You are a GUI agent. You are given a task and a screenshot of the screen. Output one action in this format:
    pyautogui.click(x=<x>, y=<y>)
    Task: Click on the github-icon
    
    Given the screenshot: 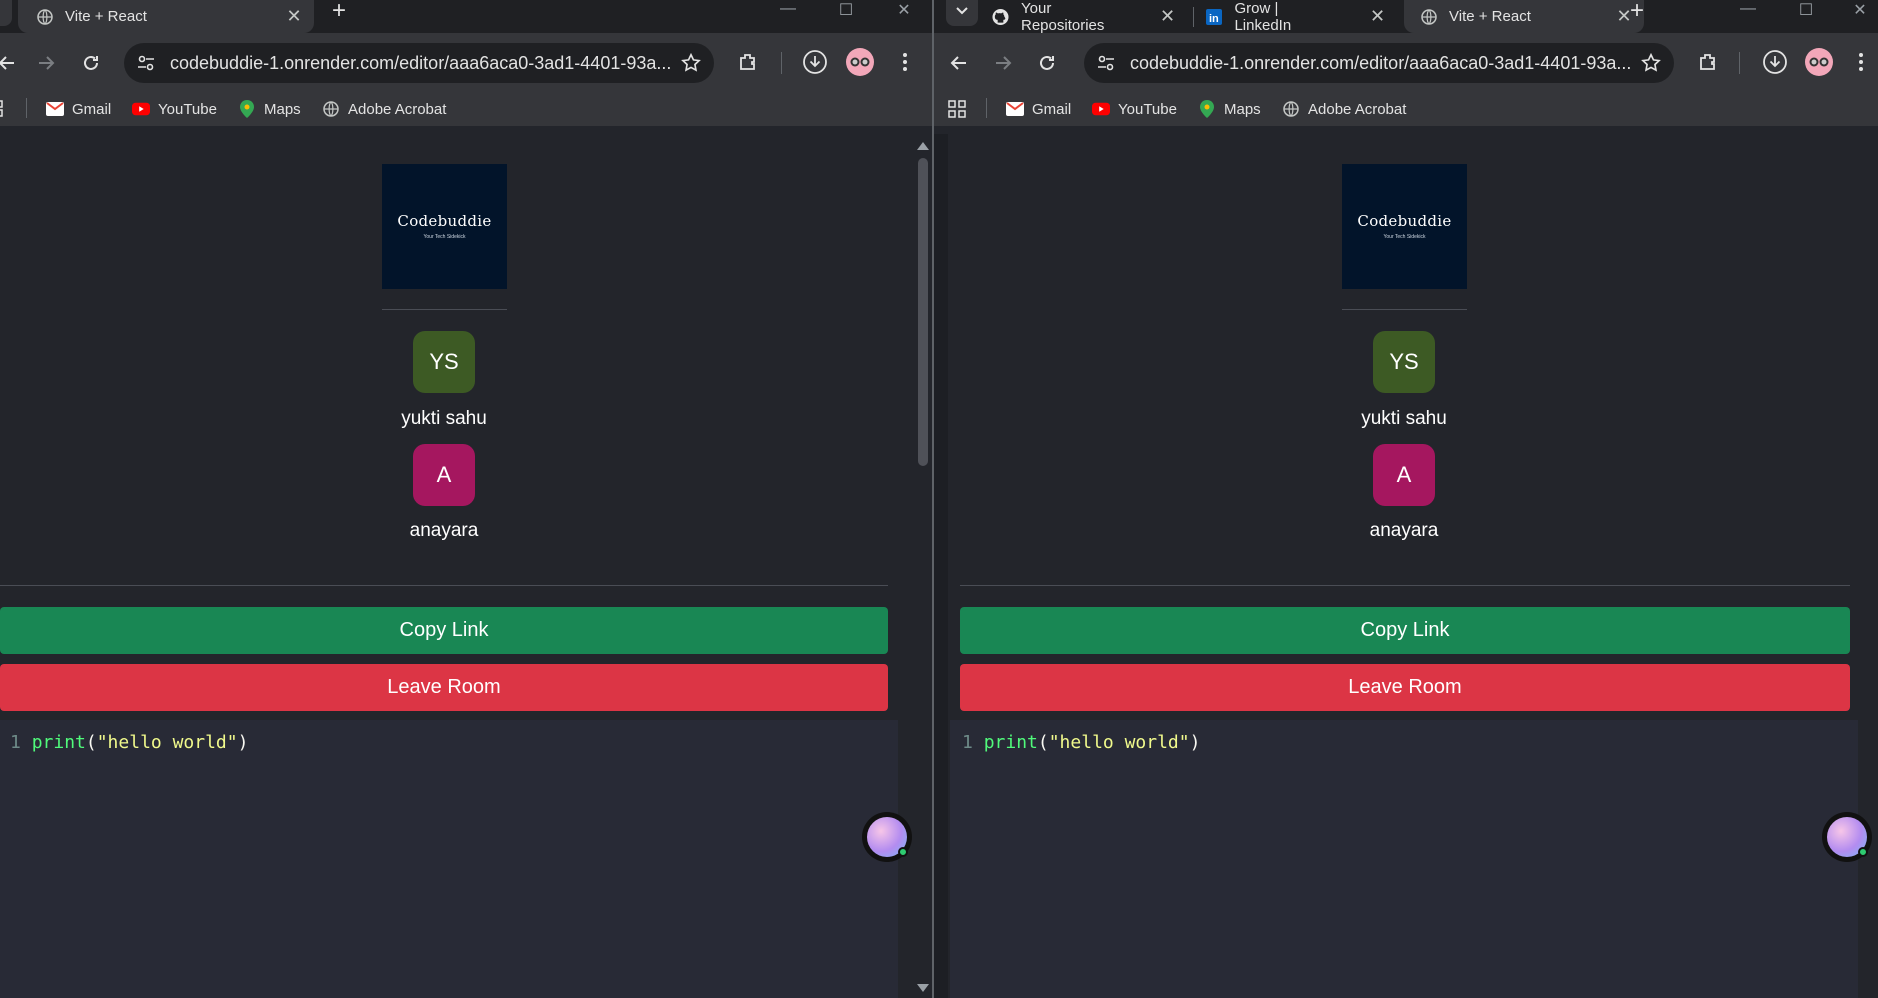 What is the action you would take?
    pyautogui.click(x=1000, y=16)
    